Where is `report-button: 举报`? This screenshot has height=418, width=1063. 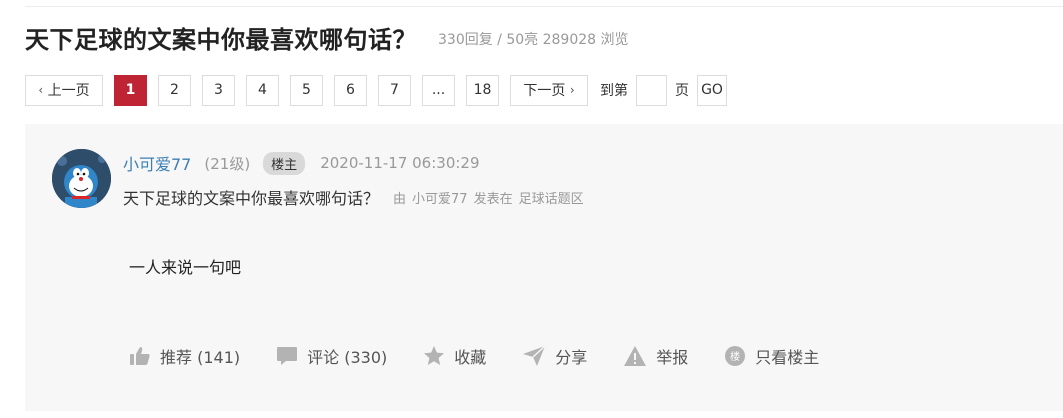 report-button: 举报 is located at coordinates (655, 356).